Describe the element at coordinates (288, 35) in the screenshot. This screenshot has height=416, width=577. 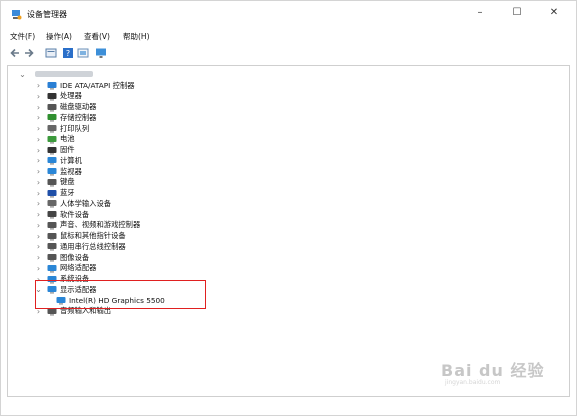
I see `menu-bar: 文件(F) 操作(A) 查看(V) 帮助(H)` at that location.